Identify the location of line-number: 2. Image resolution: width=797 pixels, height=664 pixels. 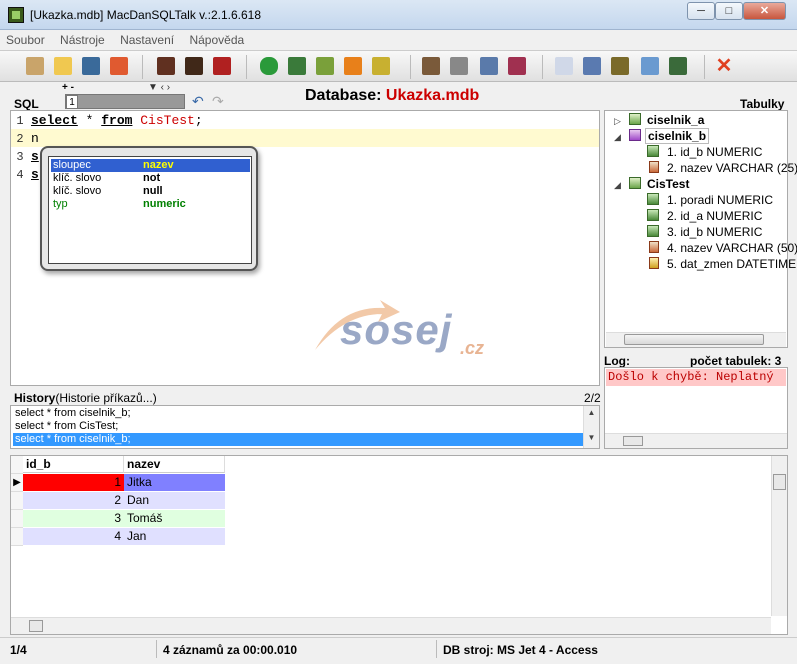
(20, 139).